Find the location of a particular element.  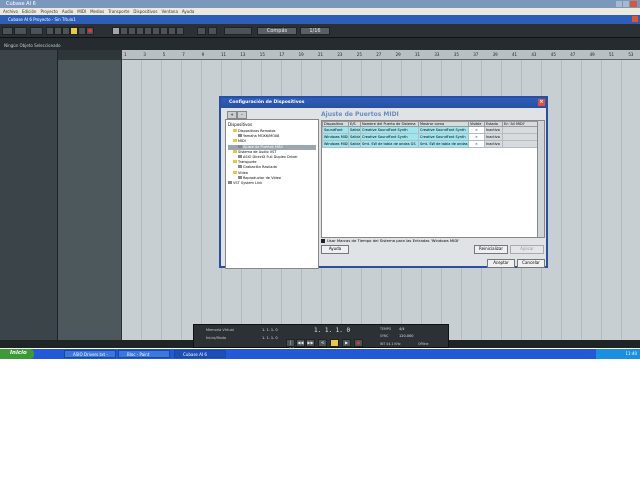

inspector-panel is located at coordinates (29, 199).